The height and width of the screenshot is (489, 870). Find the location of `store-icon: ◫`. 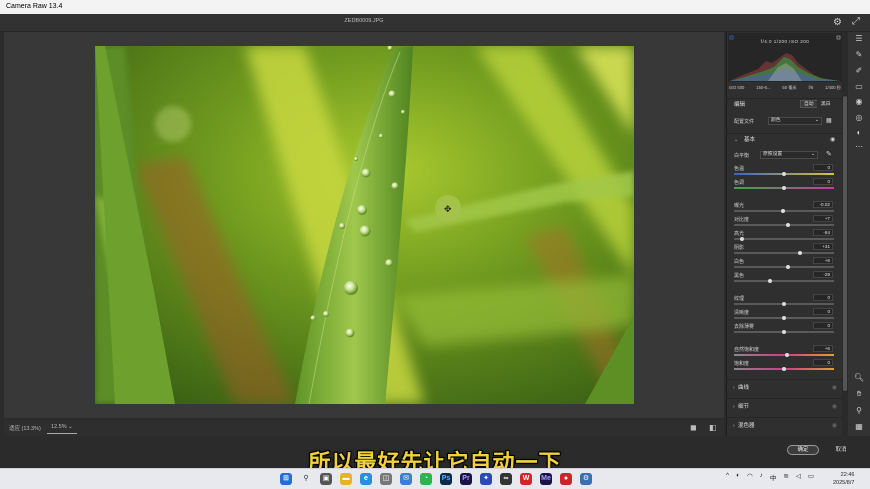

store-icon: ◫ is located at coordinates (386, 479).